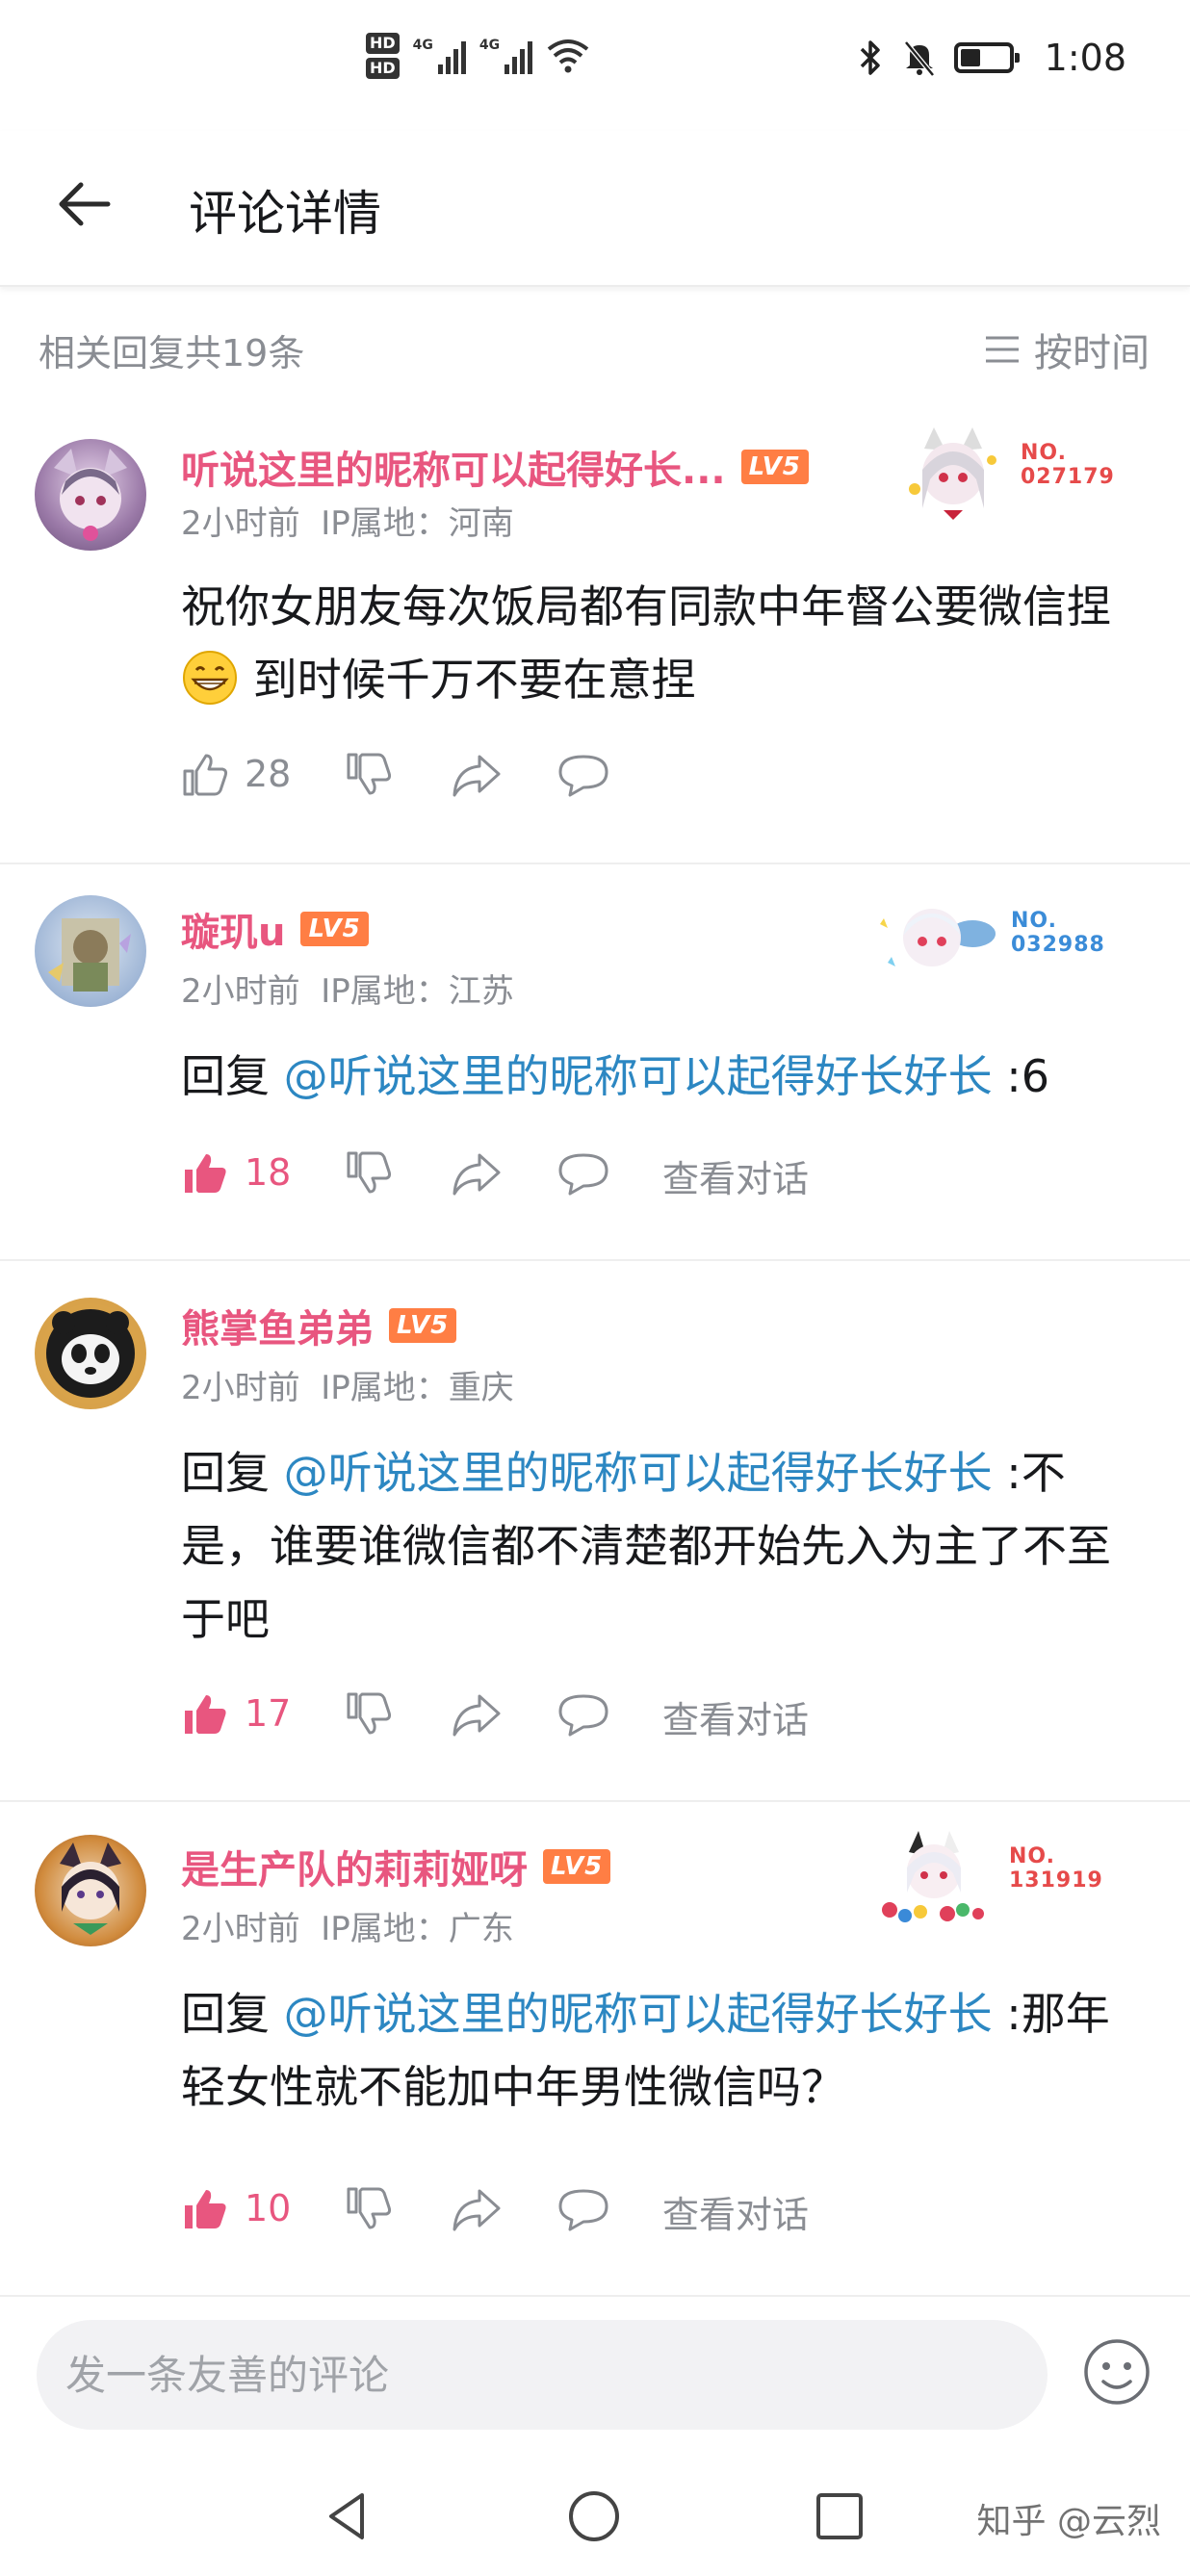 This screenshot has height=2576, width=1190. I want to click on reply-count: 相关回复共19条, so click(172, 353).